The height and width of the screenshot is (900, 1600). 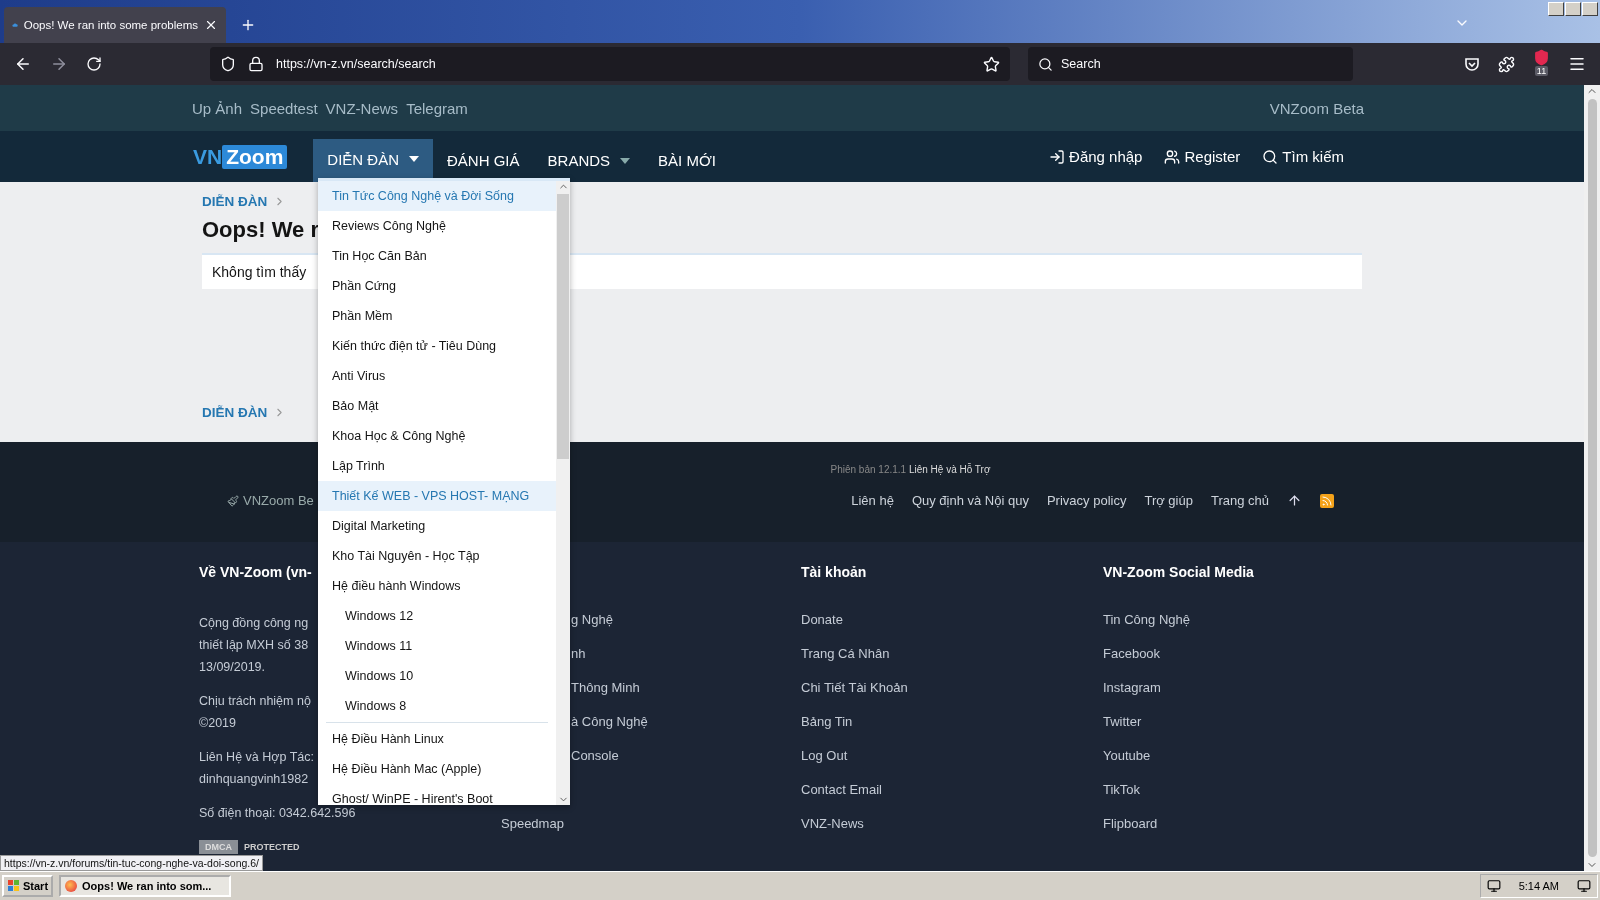 What do you see at coordinates (233, 500) in the screenshot?
I see `paintbrush-icon` at bounding box center [233, 500].